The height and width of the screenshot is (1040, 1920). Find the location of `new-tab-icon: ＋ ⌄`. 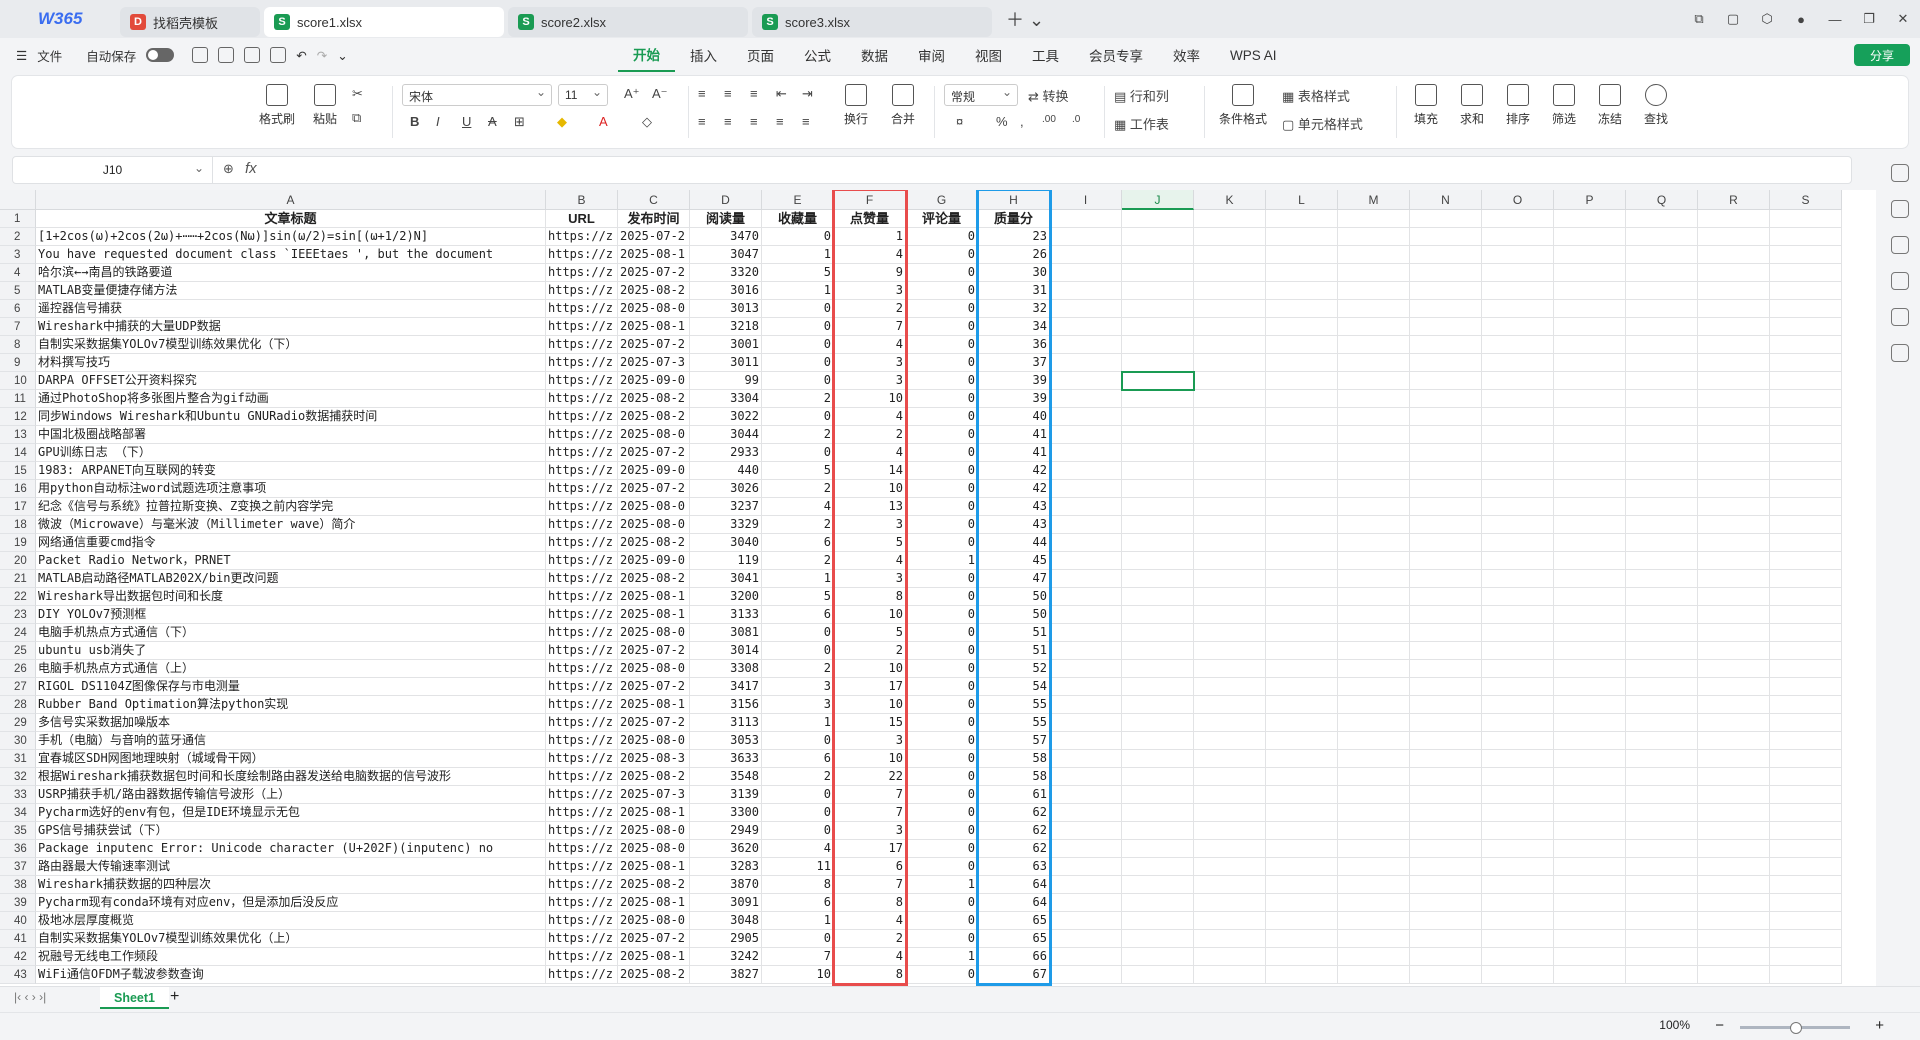

new-tab-icon: ＋ ⌄ is located at coordinates (1025, 19).